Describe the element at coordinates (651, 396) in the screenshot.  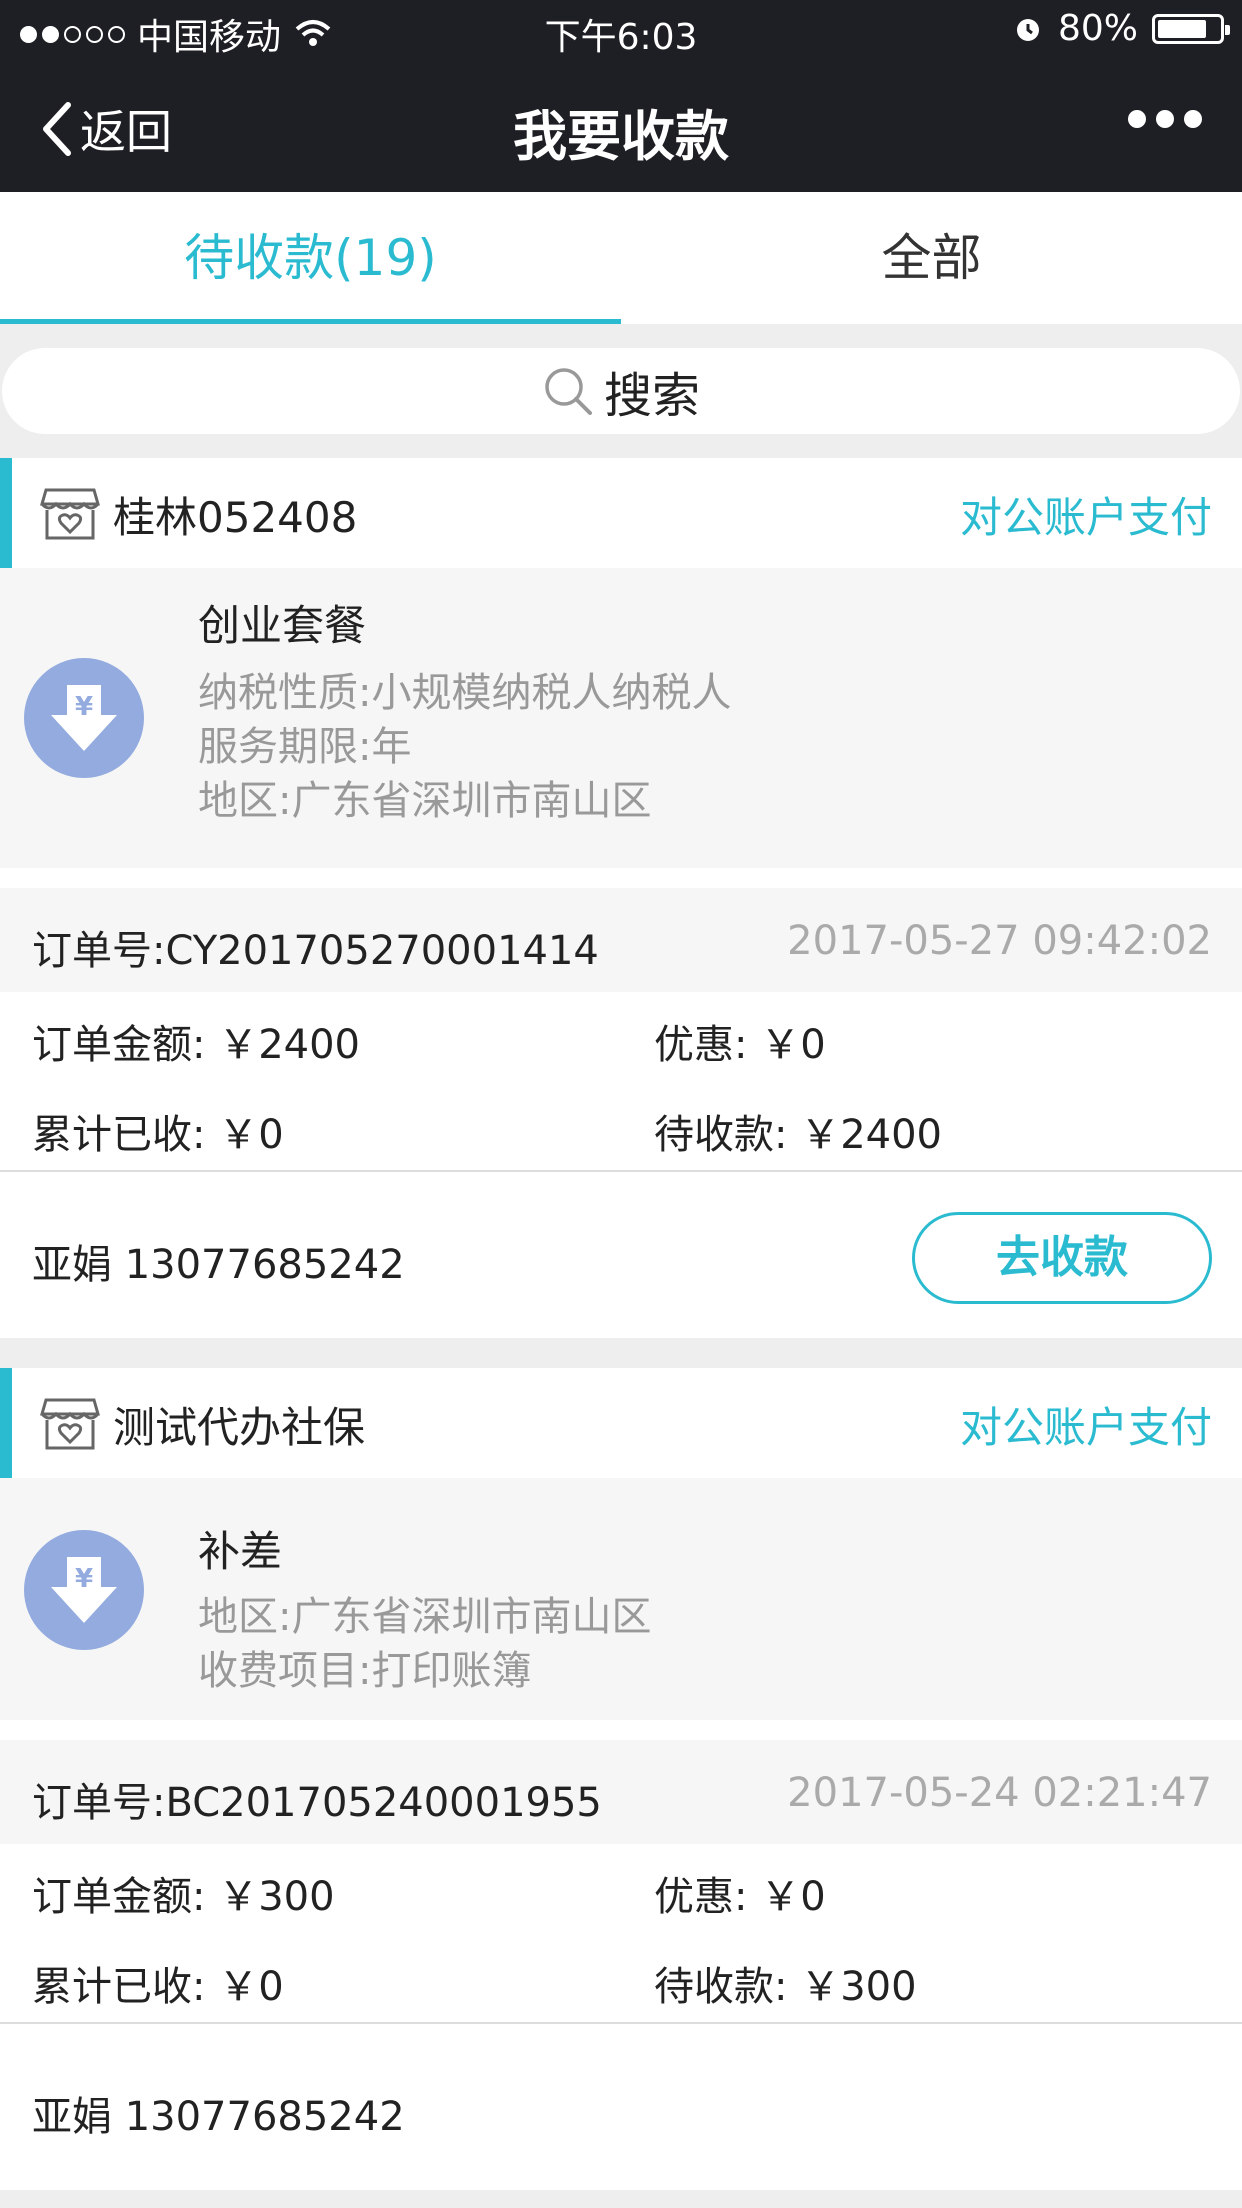
I see `search-label: 搜索` at that location.